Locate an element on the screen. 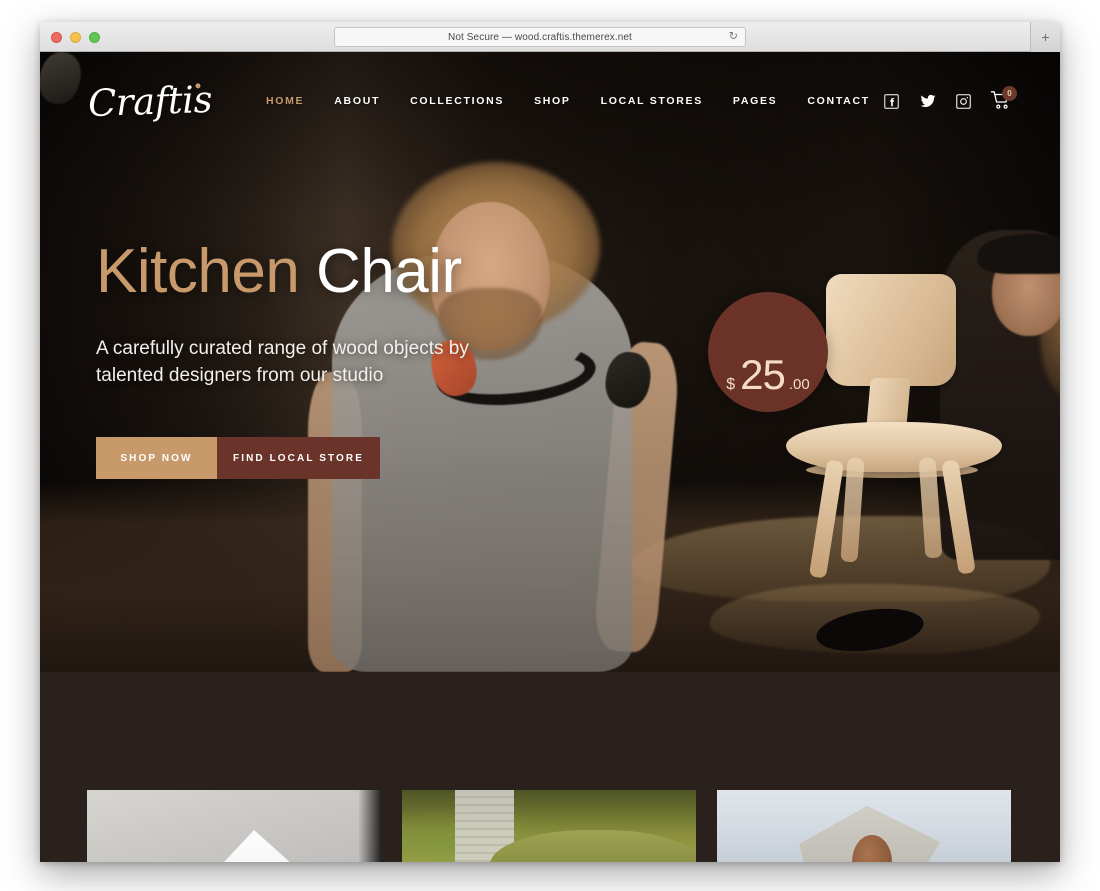  find-local-store-button: FIND LOCAL STORE is located at coordinates (298, 458).